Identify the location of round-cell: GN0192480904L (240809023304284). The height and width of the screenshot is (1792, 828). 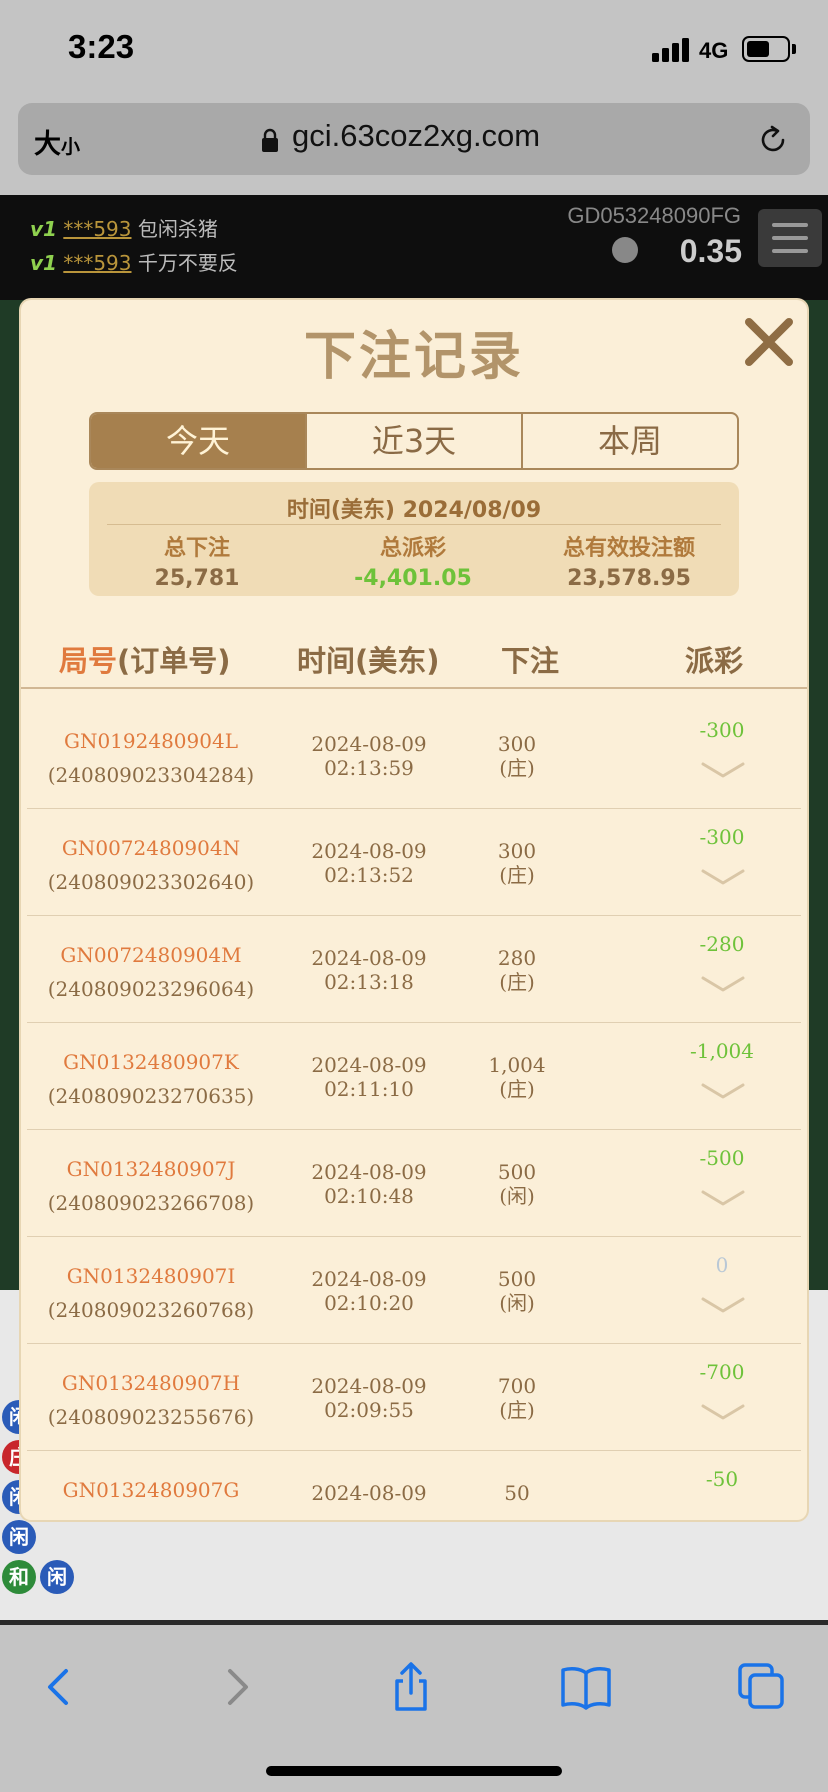
(151, 758).